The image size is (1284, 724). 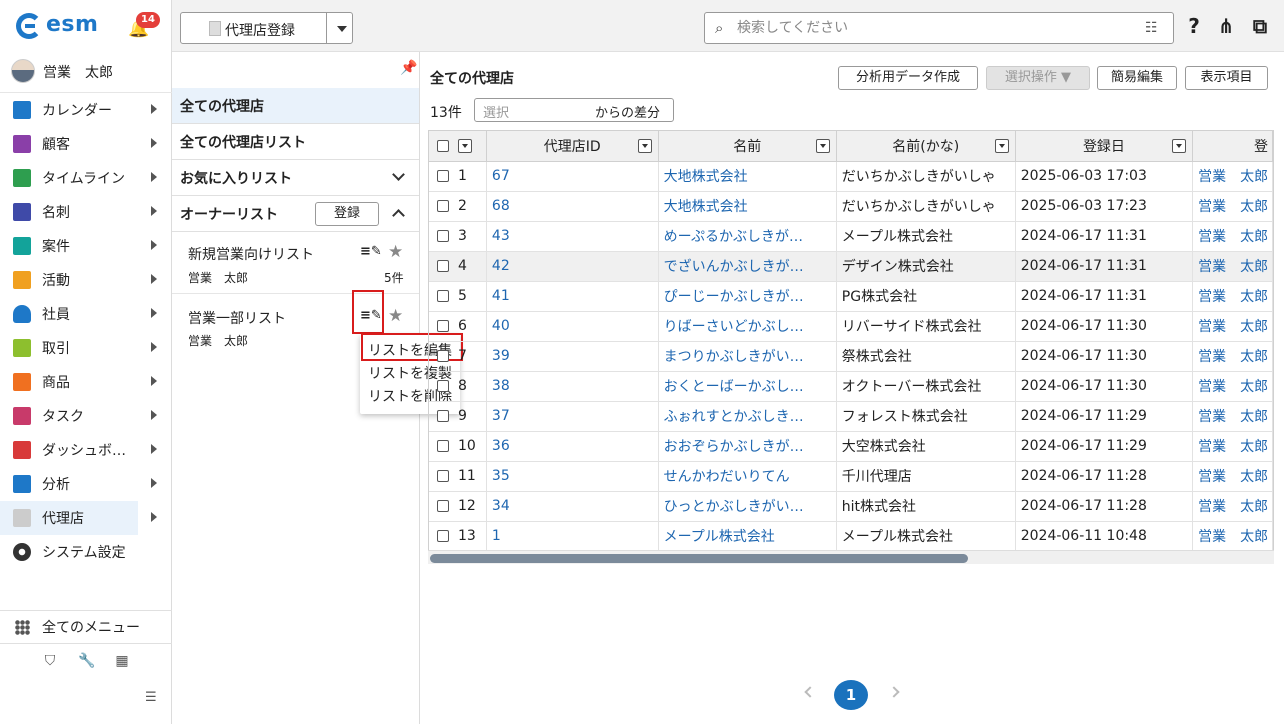 I want to click on all-lists-item: 全ての代理店リスト, so click(x=295, y=142).